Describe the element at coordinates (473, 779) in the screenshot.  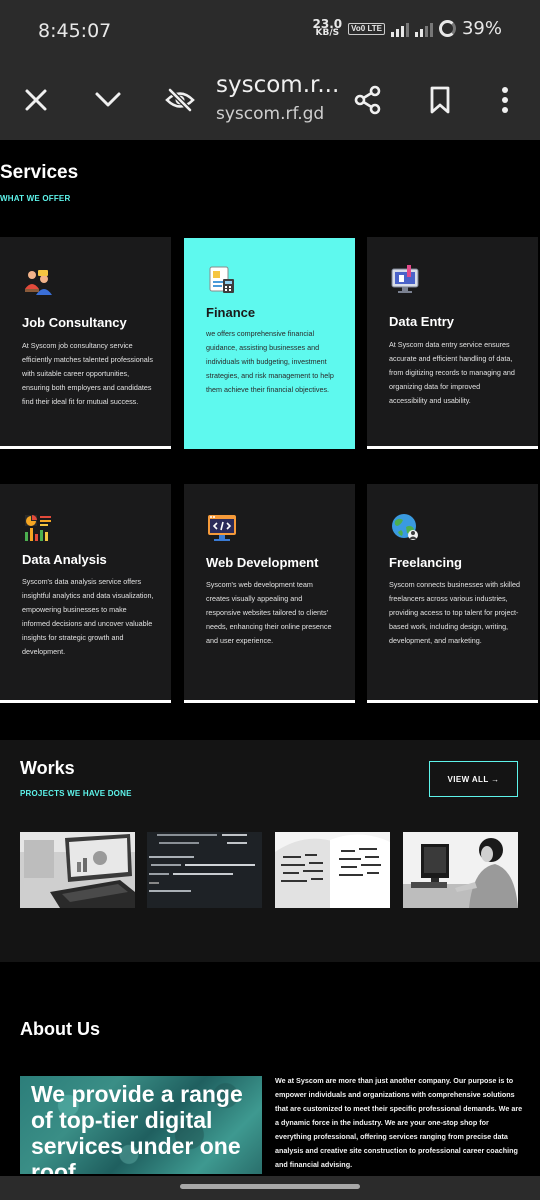
I see `view-all-button: VIEW ALL →` at that location.